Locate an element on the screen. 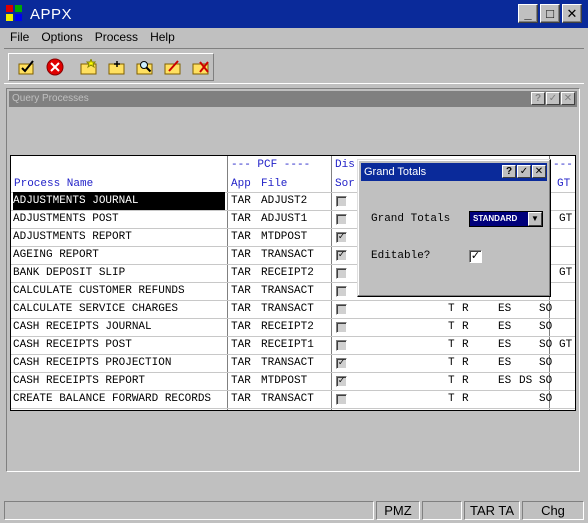 This screenshot has width=588, height=523. flag-cell: DS is located at coordinates (525, 381).